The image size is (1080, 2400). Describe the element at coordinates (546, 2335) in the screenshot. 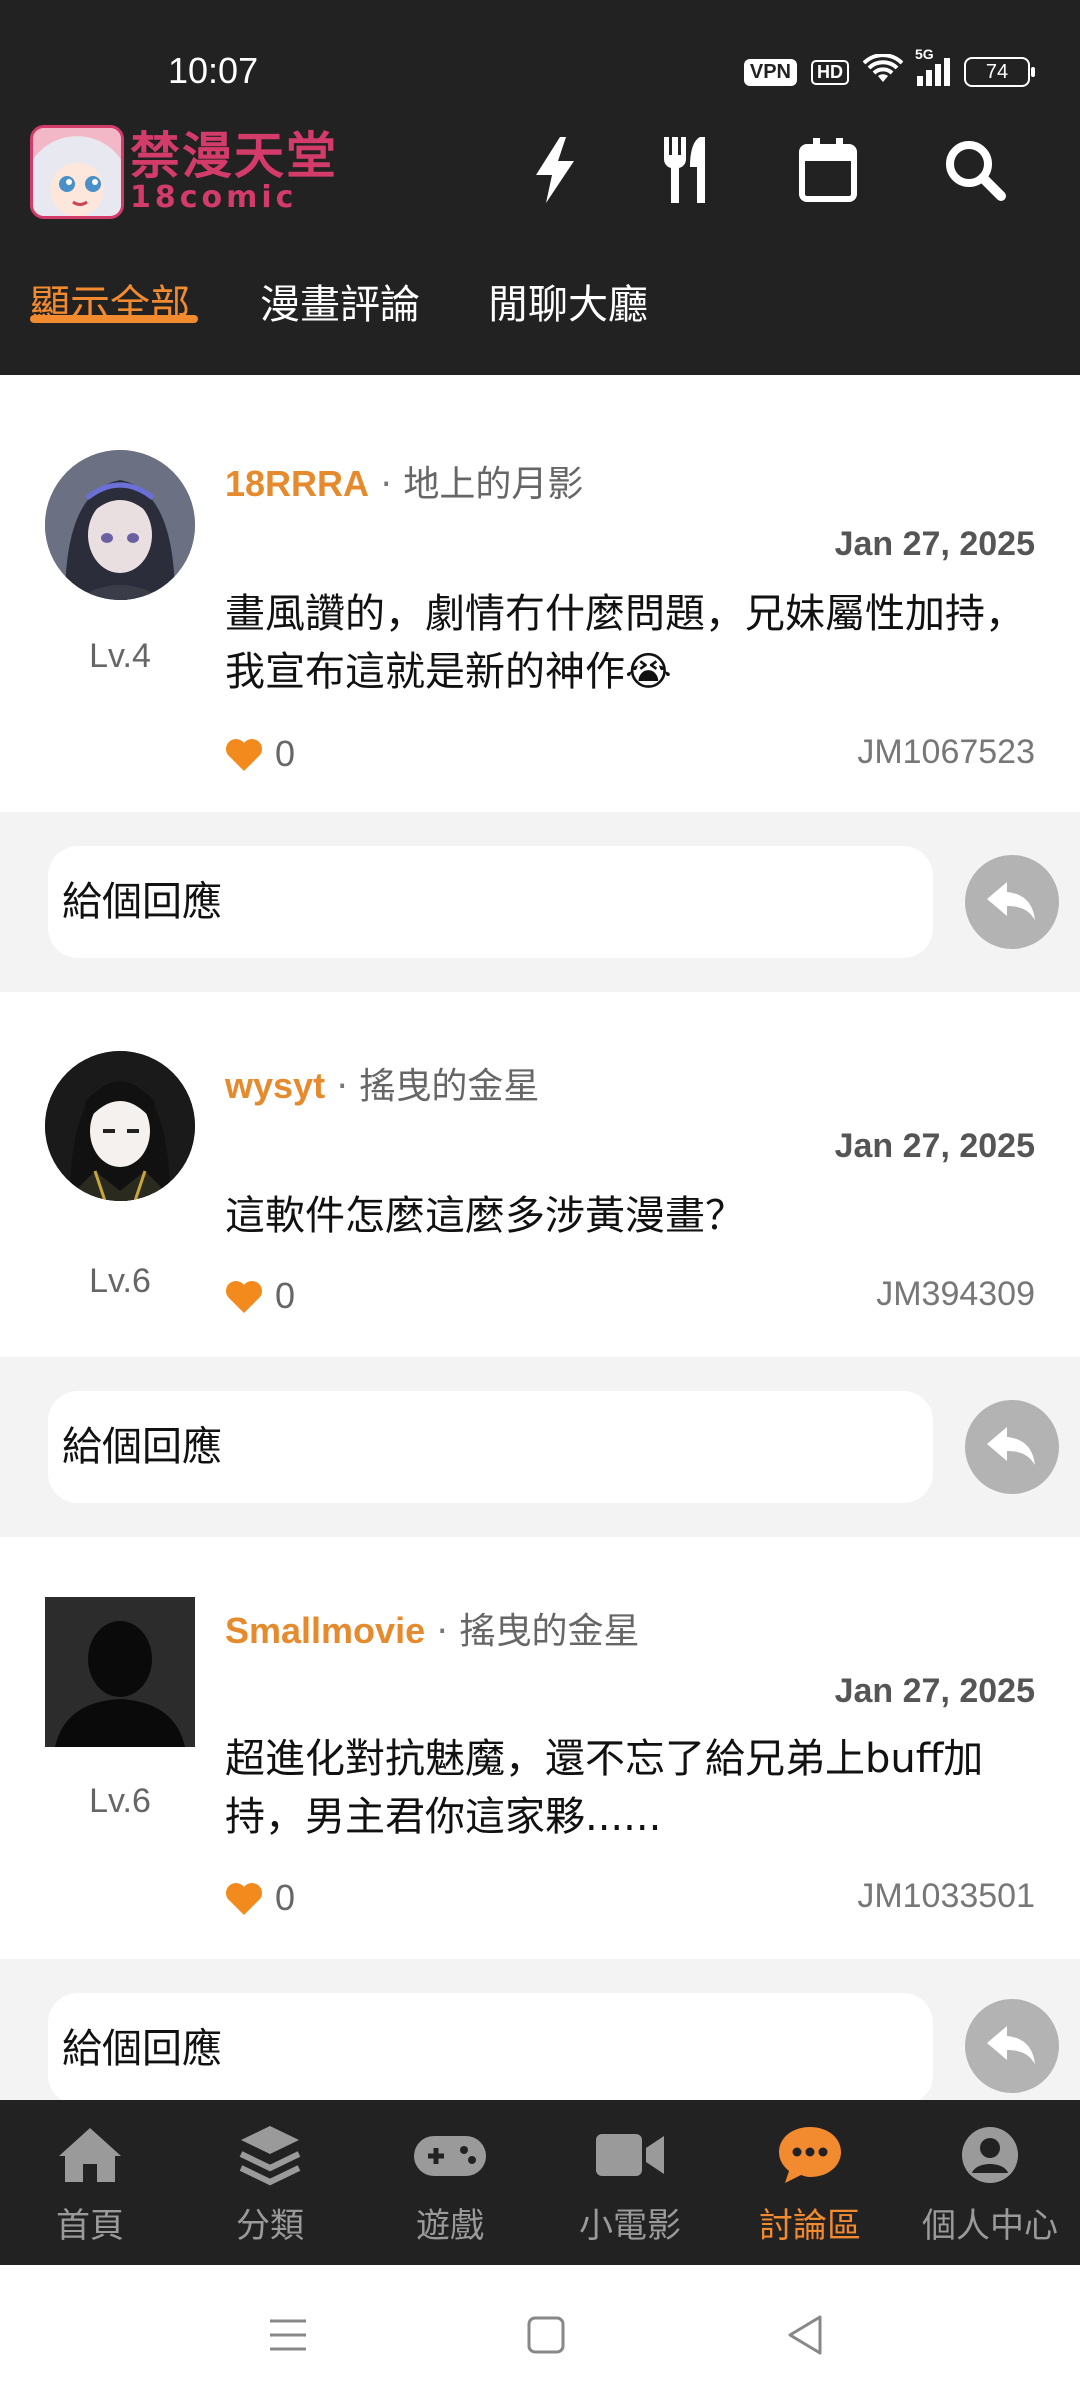

I see `home-square-icon` at that location.